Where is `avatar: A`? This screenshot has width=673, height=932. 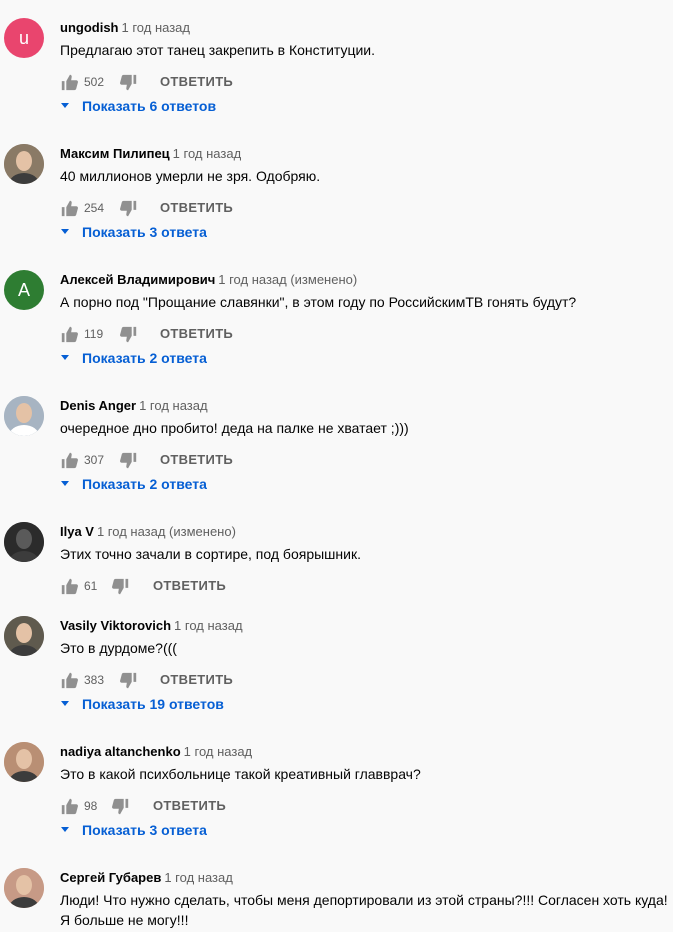 avatar: A is located at coordinates (24, 290).